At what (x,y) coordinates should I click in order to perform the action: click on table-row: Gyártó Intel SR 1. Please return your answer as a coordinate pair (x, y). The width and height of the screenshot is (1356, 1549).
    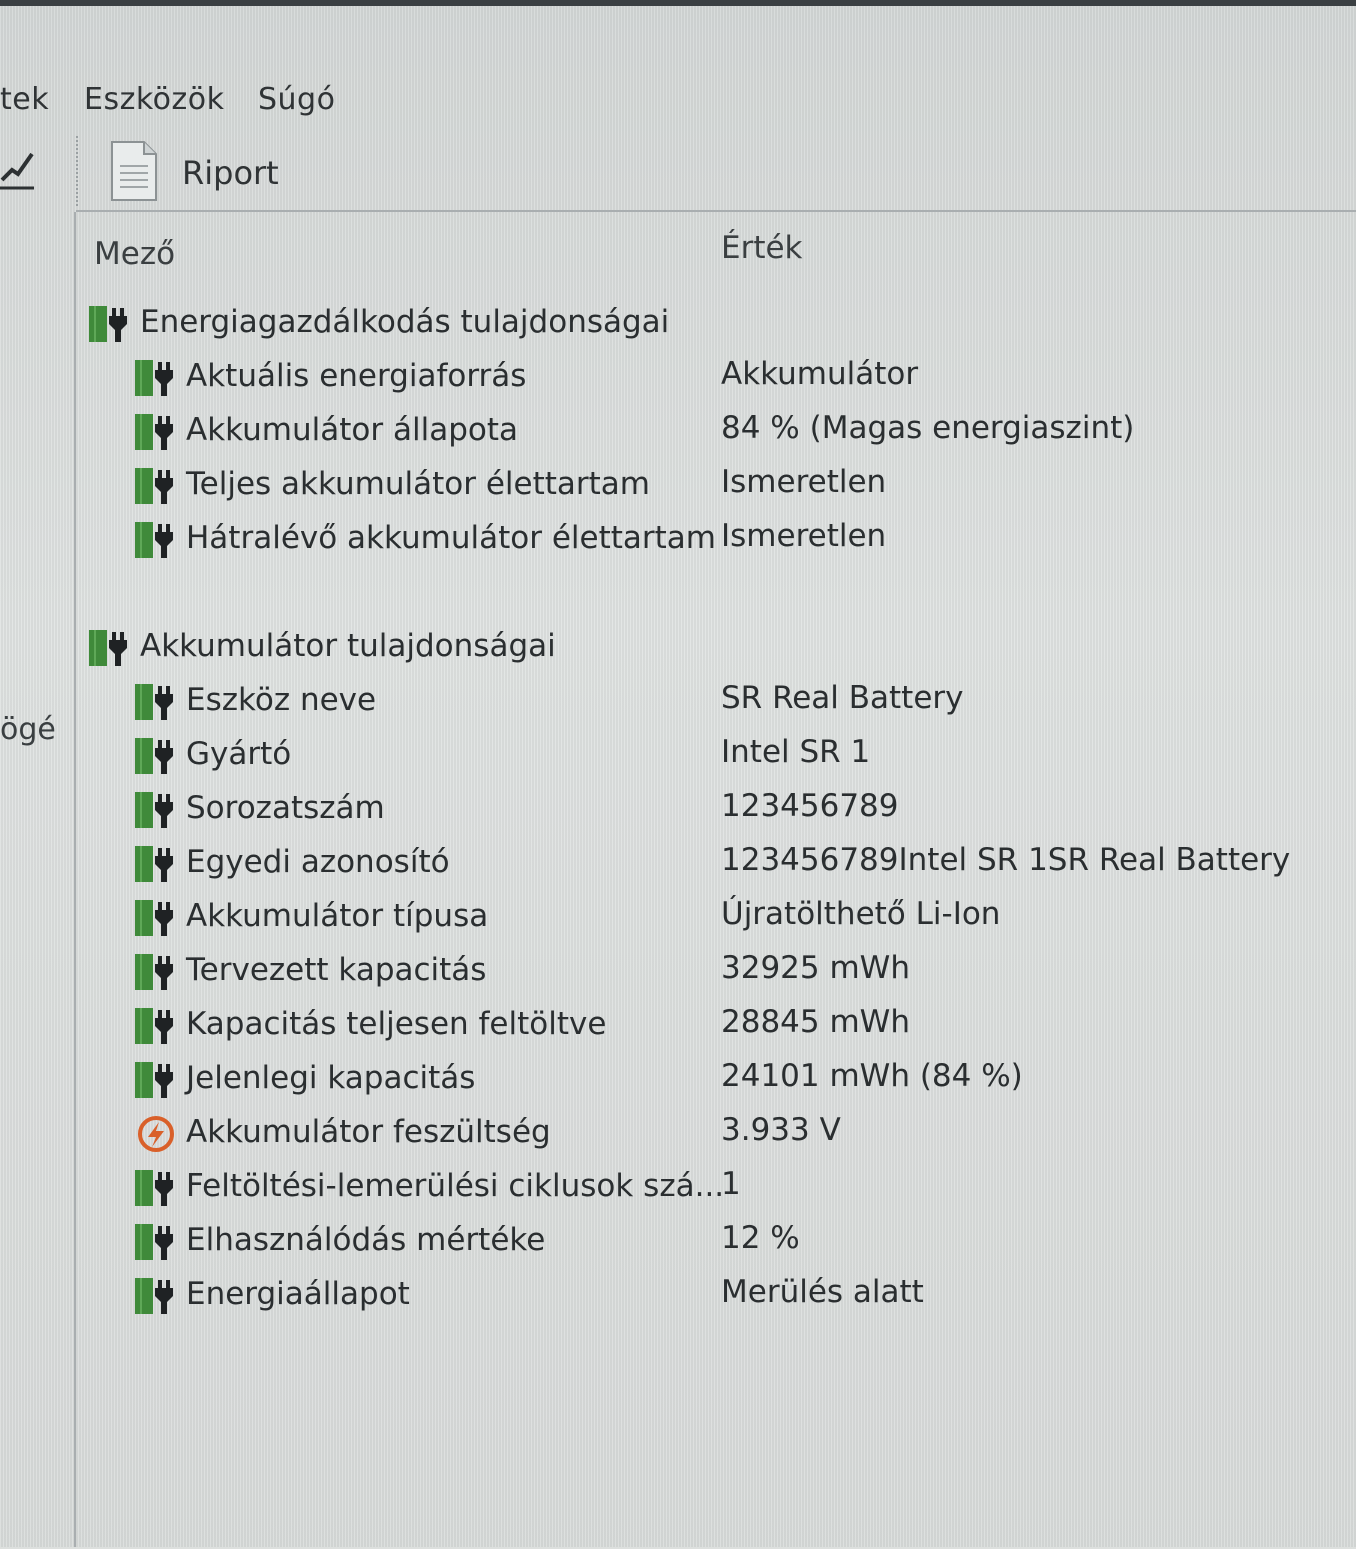
    Looking at the image, I should click on (706, 754).